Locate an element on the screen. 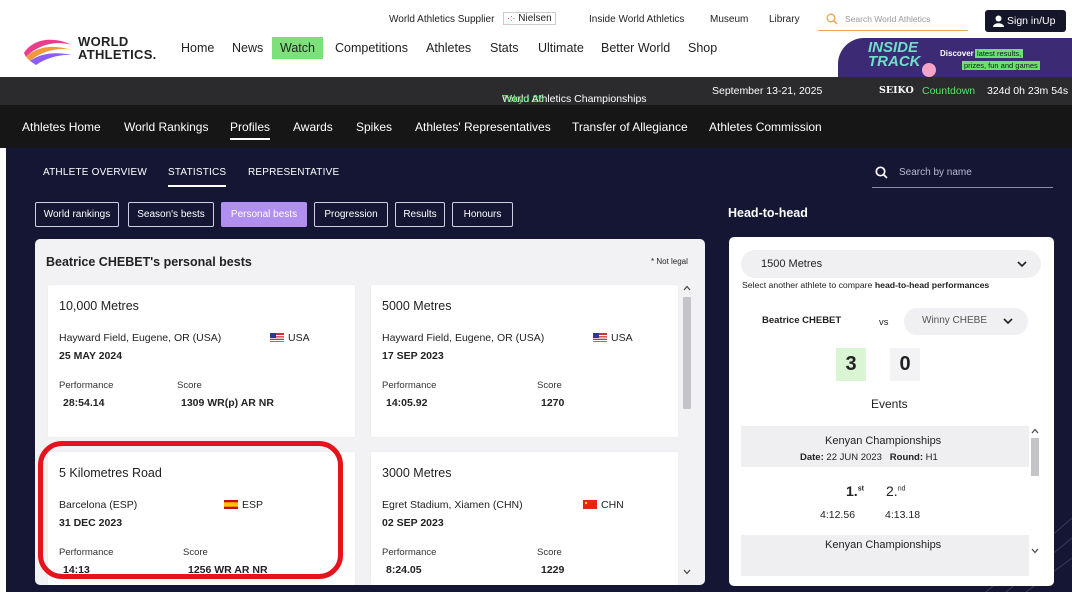 The height and width of the screenshot is (592, 1072). promo-title-line-2: TRACK is located at coordinates (894, 61).